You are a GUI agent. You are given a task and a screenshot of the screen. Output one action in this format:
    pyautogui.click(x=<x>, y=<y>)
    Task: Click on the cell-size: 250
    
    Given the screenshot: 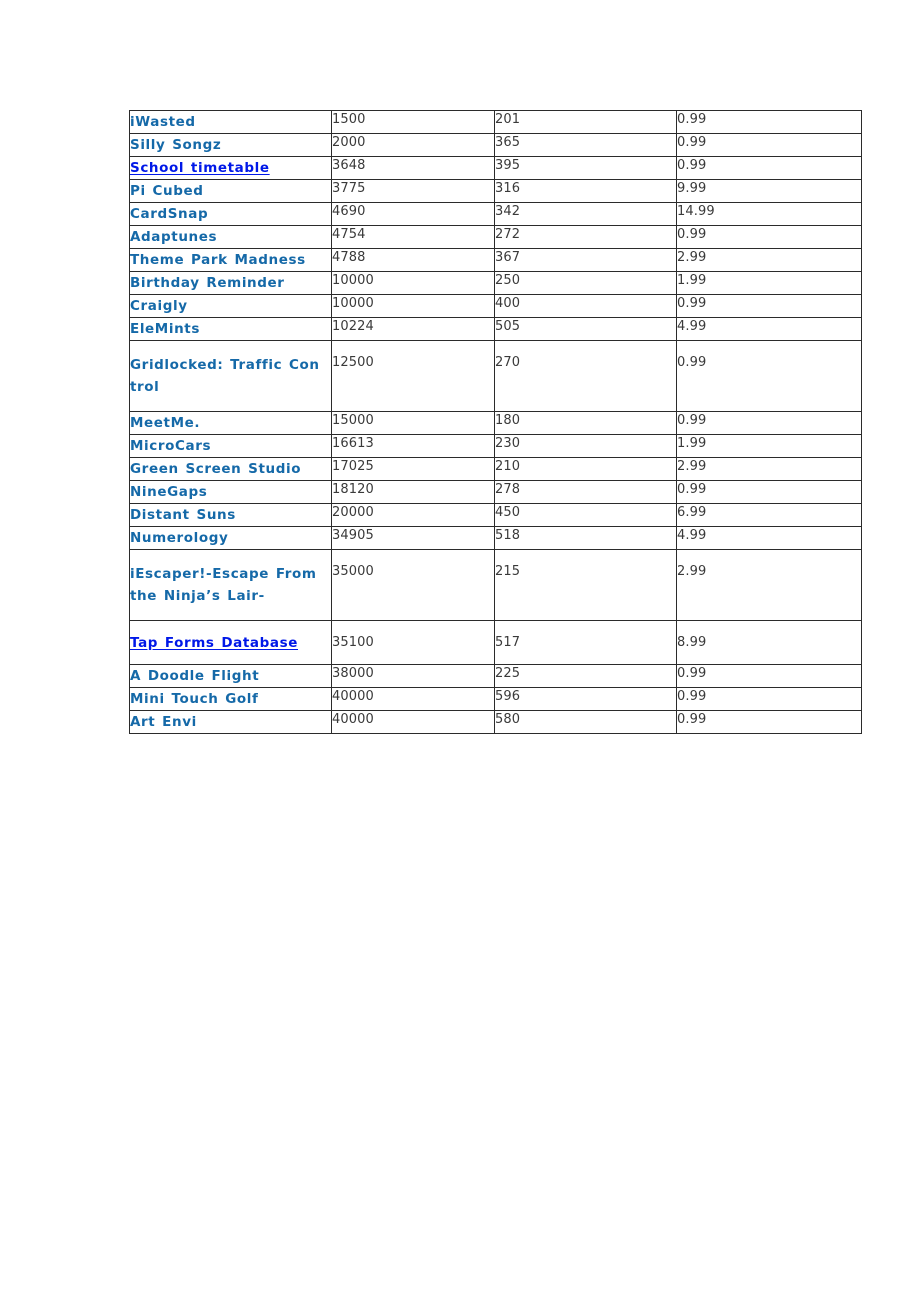 What is the action you would take?
    pyautogui.click(x=585, y=283)
    